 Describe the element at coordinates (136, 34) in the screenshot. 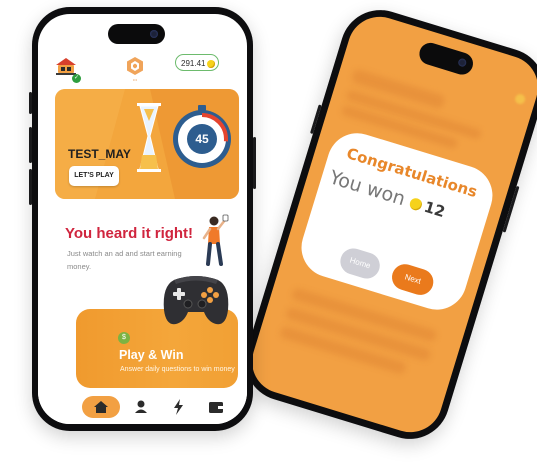

I see `dynamic-island` at that location.